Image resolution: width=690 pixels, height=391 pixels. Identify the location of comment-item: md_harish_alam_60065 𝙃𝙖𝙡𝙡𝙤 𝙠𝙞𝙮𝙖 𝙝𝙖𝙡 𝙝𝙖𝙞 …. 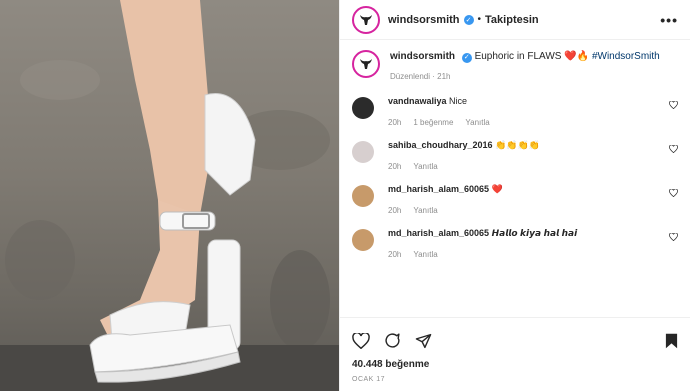
(515, 243).